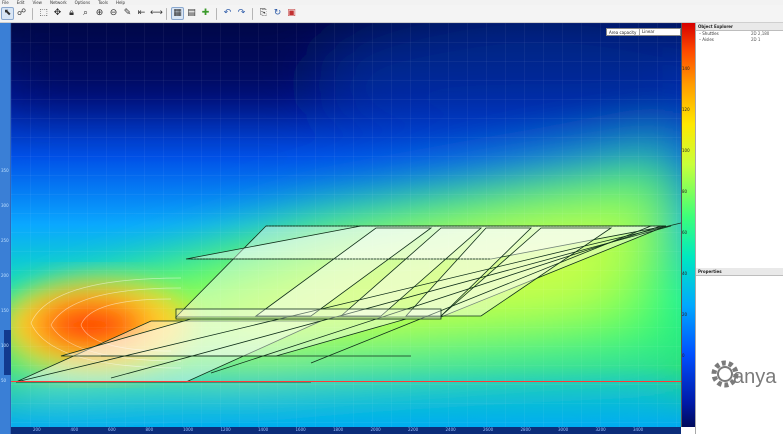  I want to click on color-scale-tick-label: 80, so click(685, 191).